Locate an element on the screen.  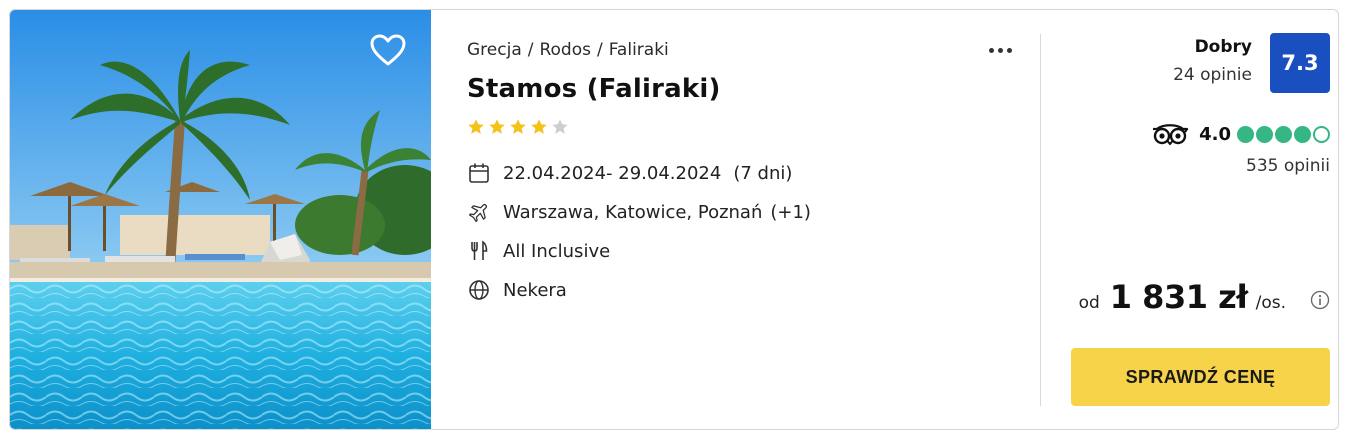
price-from-label: od is located at coordinates (1089, 303).